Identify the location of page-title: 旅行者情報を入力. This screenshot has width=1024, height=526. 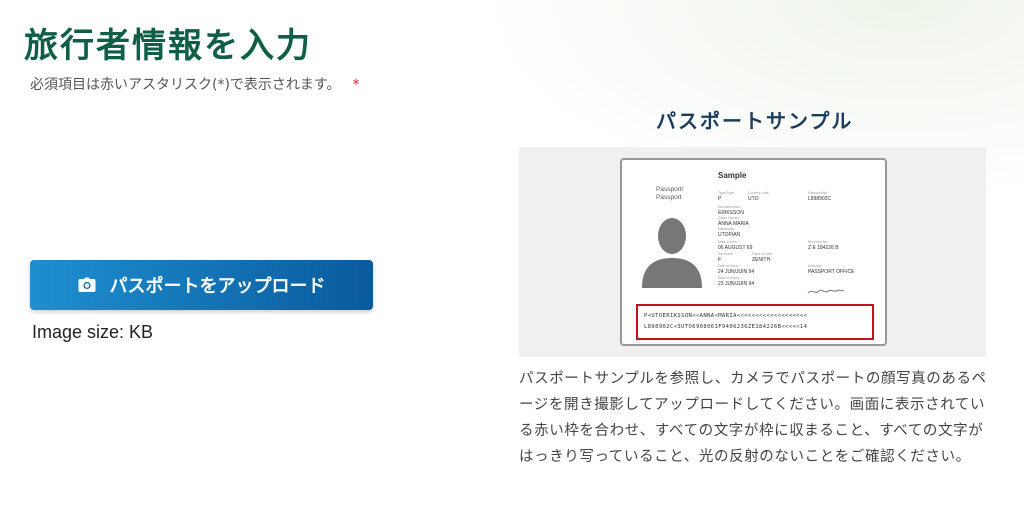
(168, 46).